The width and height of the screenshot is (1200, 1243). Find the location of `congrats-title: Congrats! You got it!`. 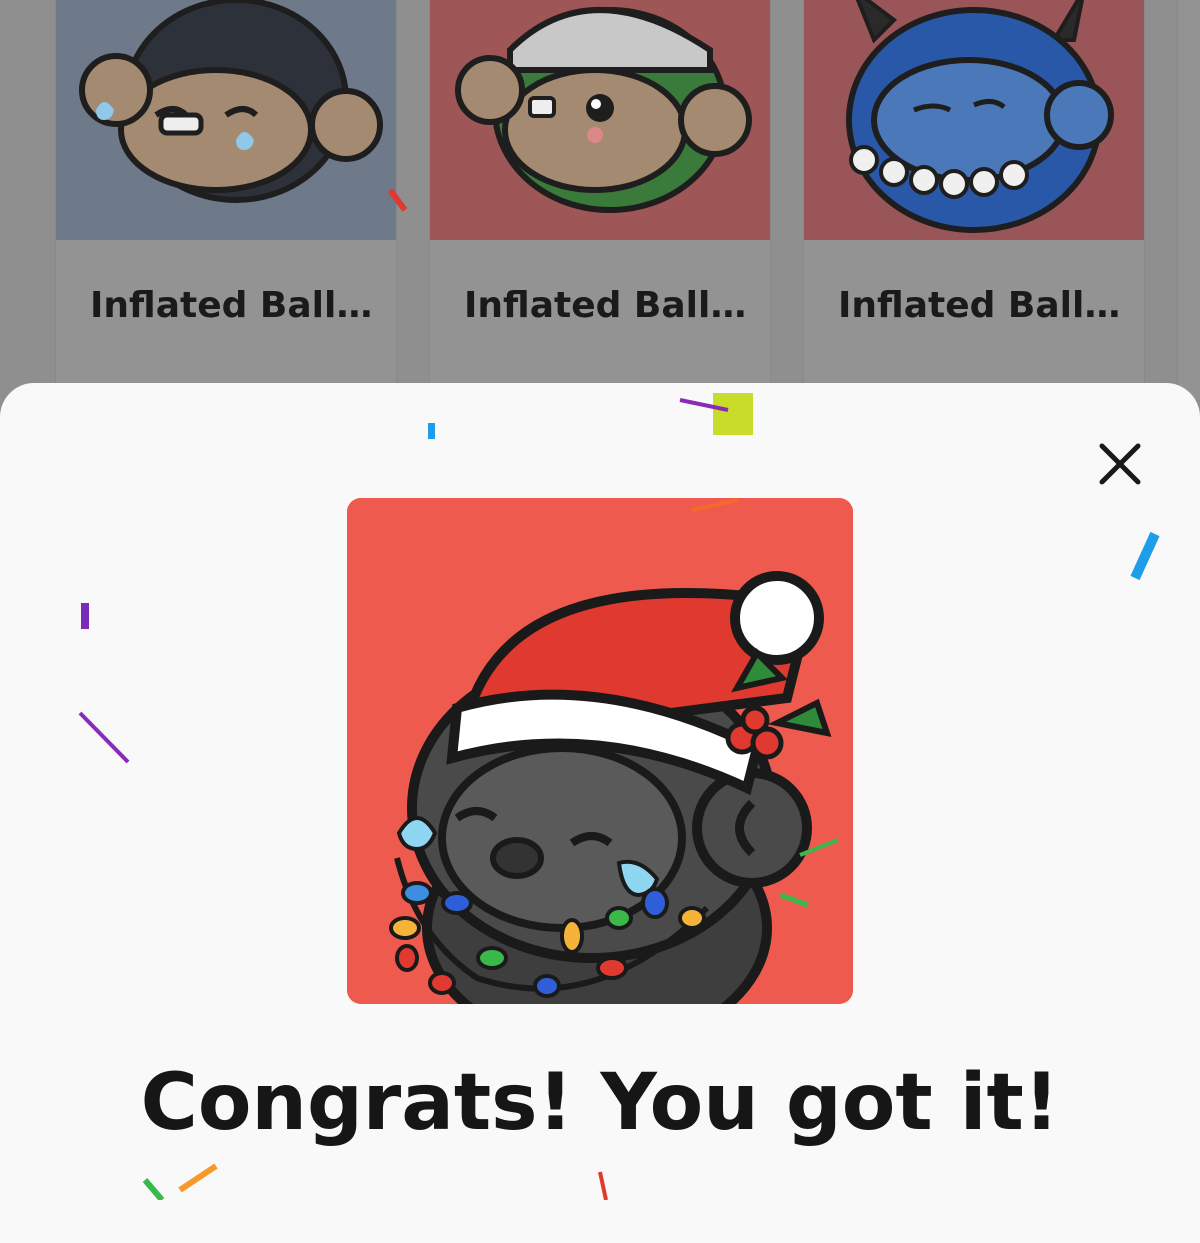

congrats-title: Congrats! You got it! is located at coordinates (600, 1103).